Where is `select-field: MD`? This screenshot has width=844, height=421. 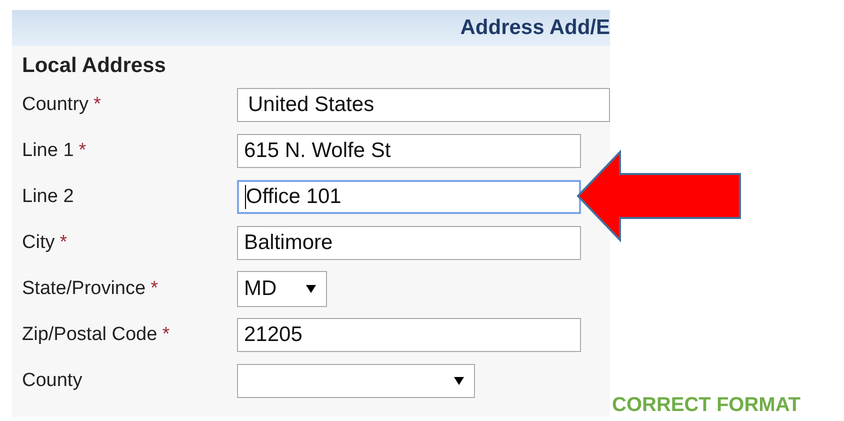 select-field: MD is located at coordinates (282, 289).